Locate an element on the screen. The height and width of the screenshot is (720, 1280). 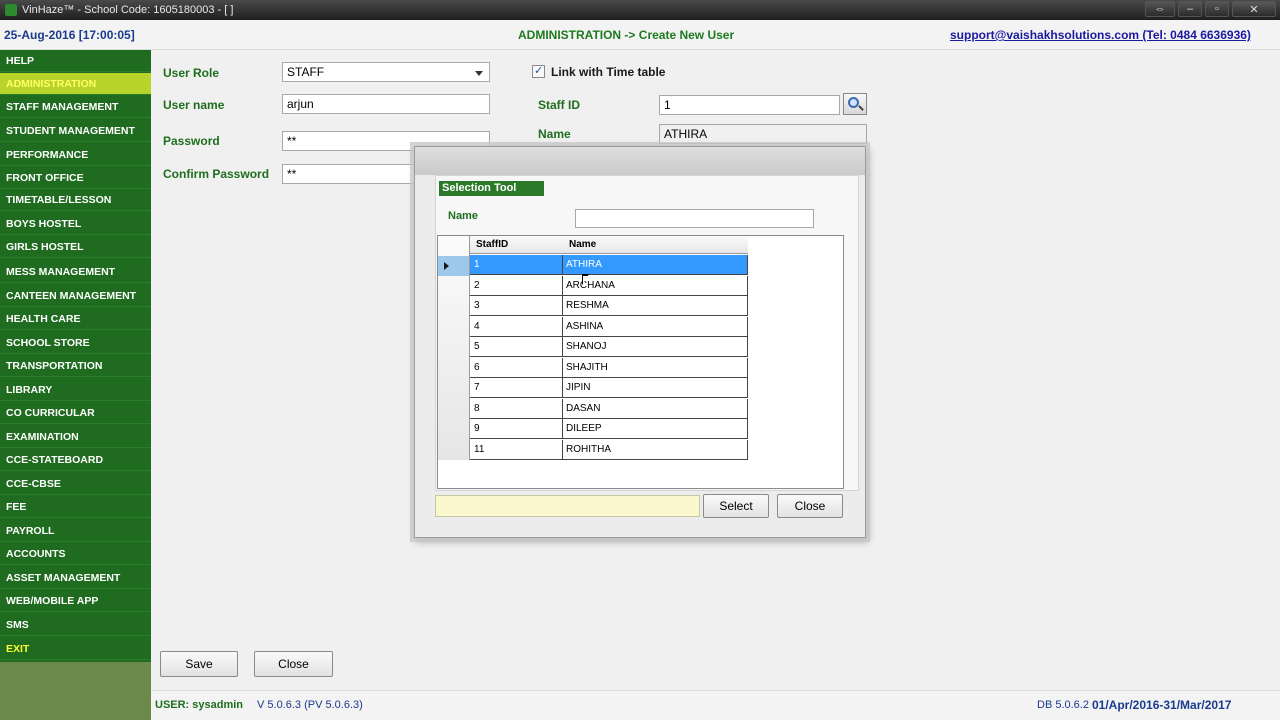
table-row: 11 ROHITHA is located at coordinates (609, 450).